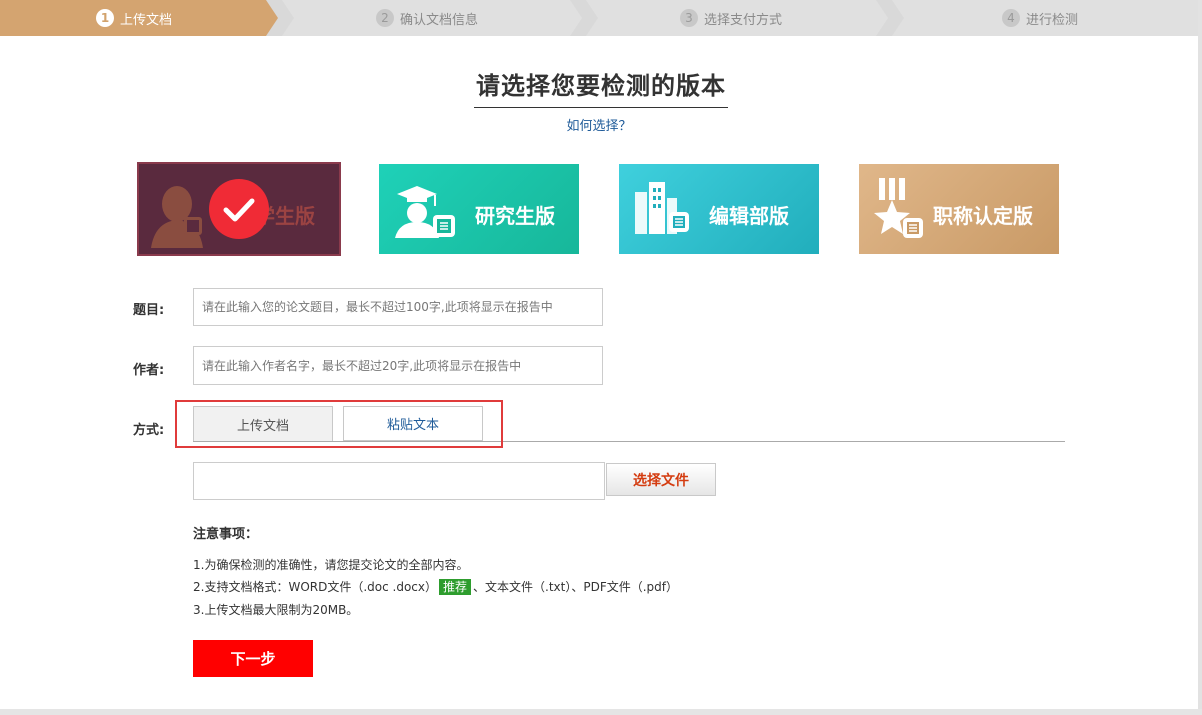  I want to click on next-step-button: 下一步, so click(253, 658).